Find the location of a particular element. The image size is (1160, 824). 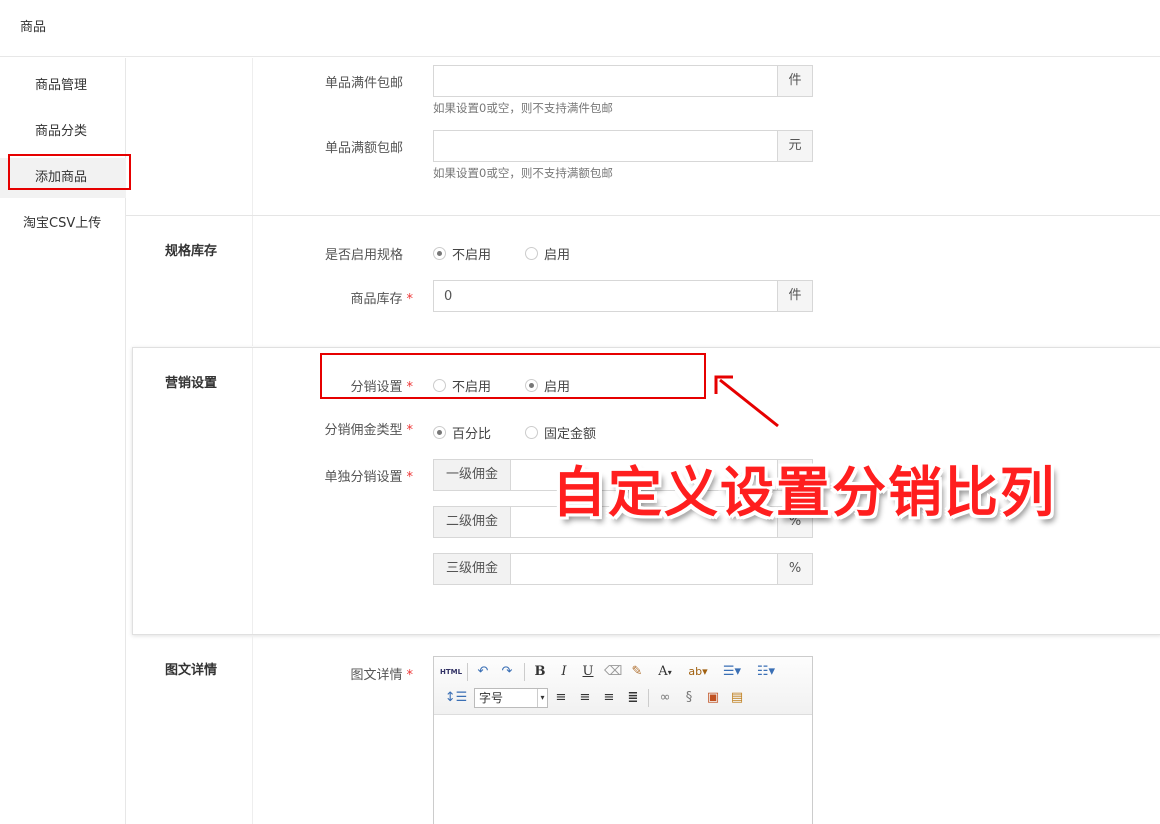

top-header: 商品 is located at coordinates (580, 28).